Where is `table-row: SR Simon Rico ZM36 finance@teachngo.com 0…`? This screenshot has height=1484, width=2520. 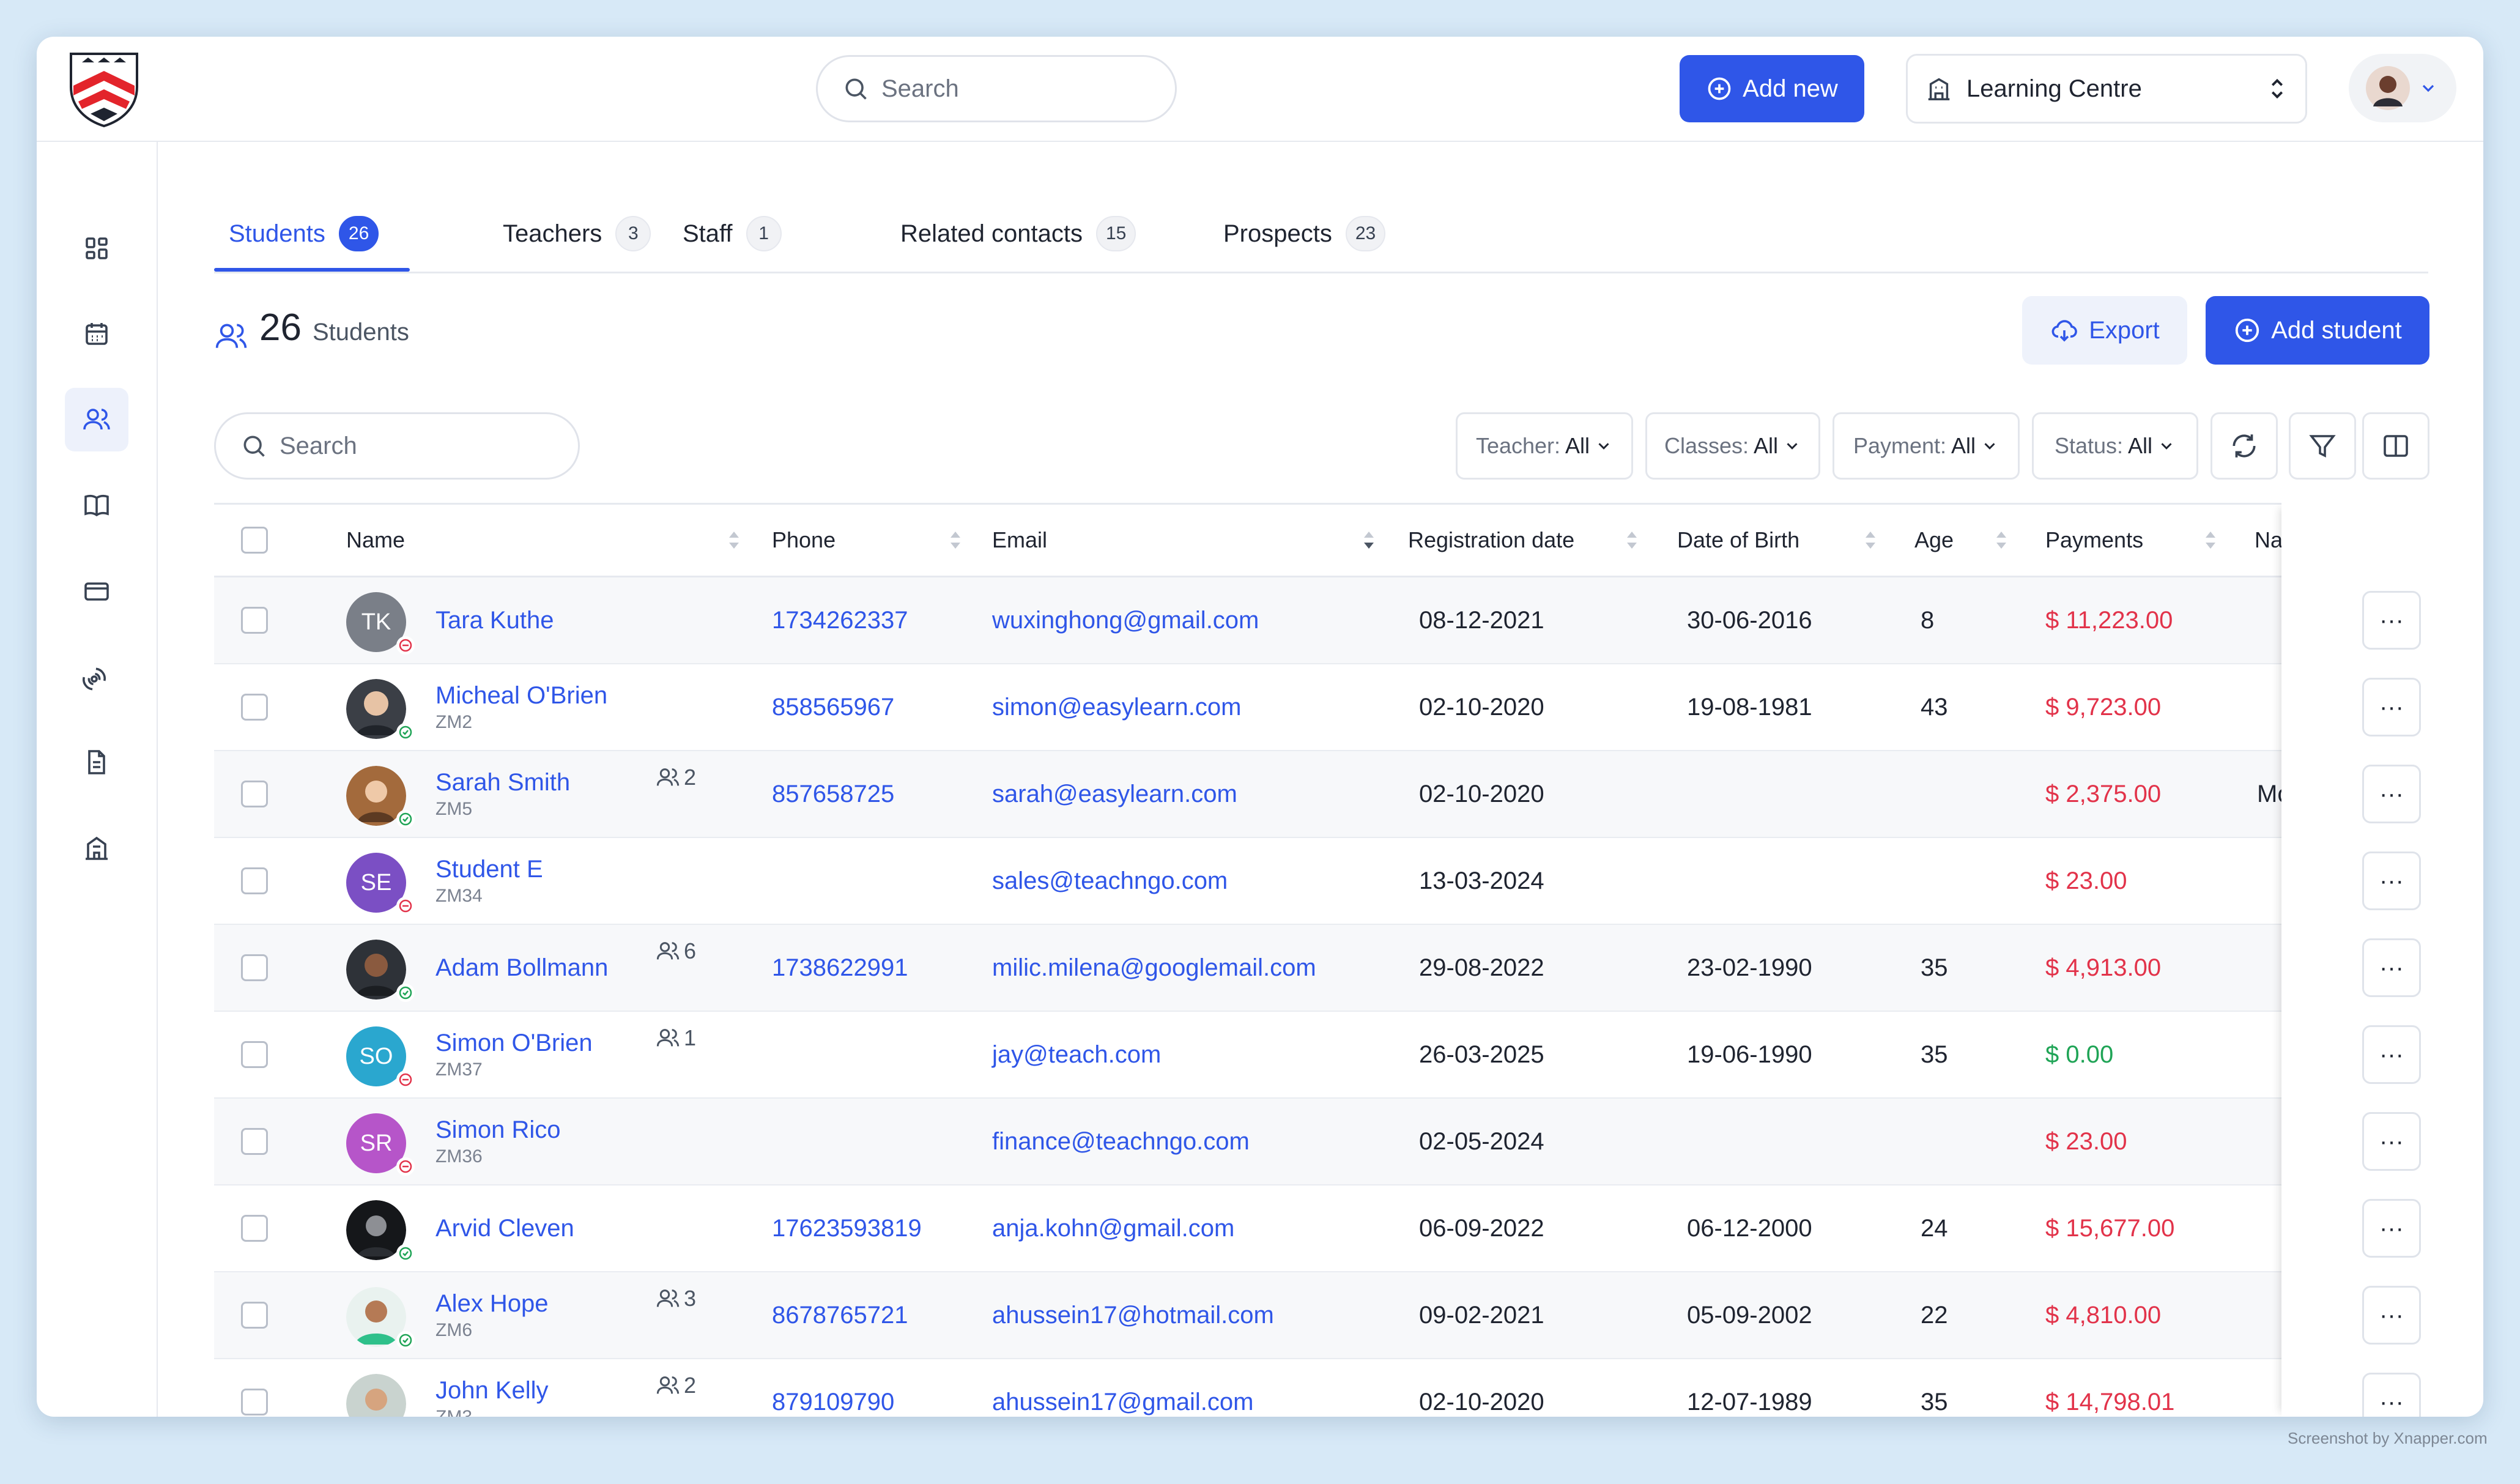 table-row: SR Simon Rico ZM36 finance@teachngo.com 0… is located at coordinates (1321, 1142).